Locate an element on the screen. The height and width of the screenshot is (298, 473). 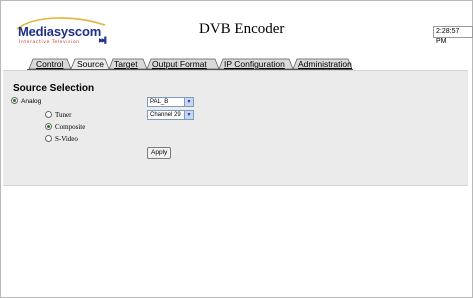
tab-control: Control is located at coordinates (49, 64).